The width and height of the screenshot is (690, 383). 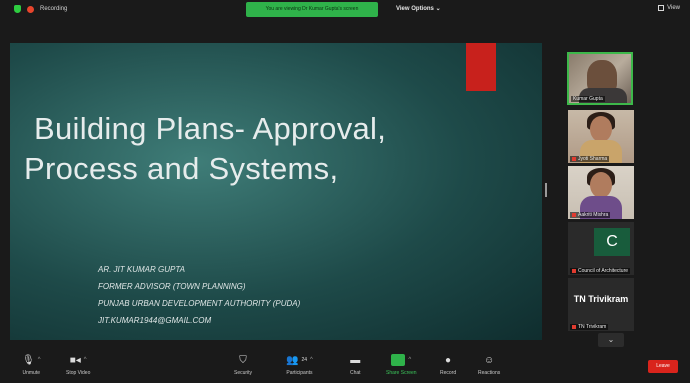 I want to click on participant-display-name: TN Trivikram, so click(x=601, y=299).